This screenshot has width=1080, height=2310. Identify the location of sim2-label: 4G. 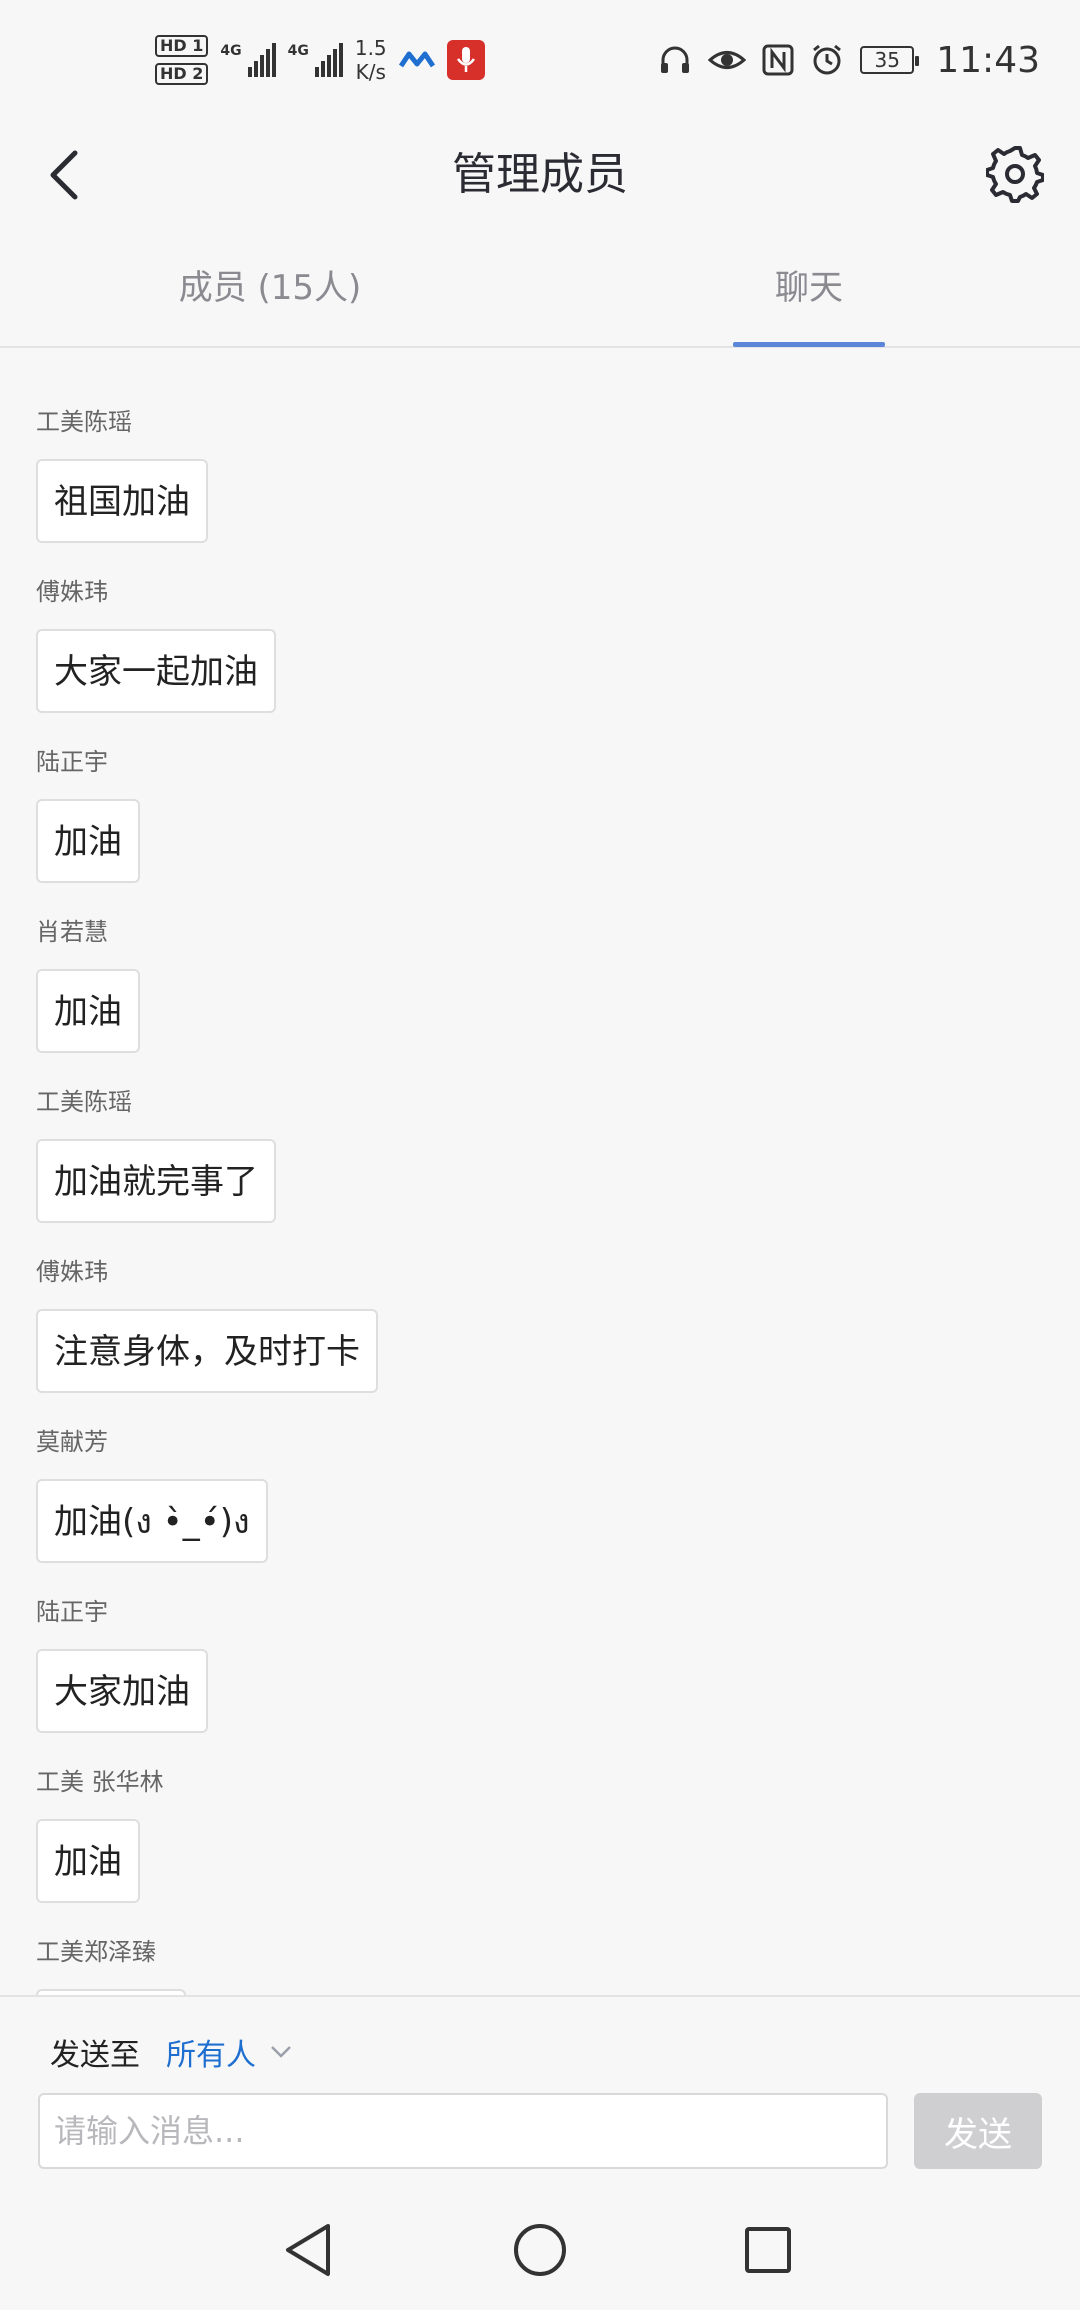
(298, 51).